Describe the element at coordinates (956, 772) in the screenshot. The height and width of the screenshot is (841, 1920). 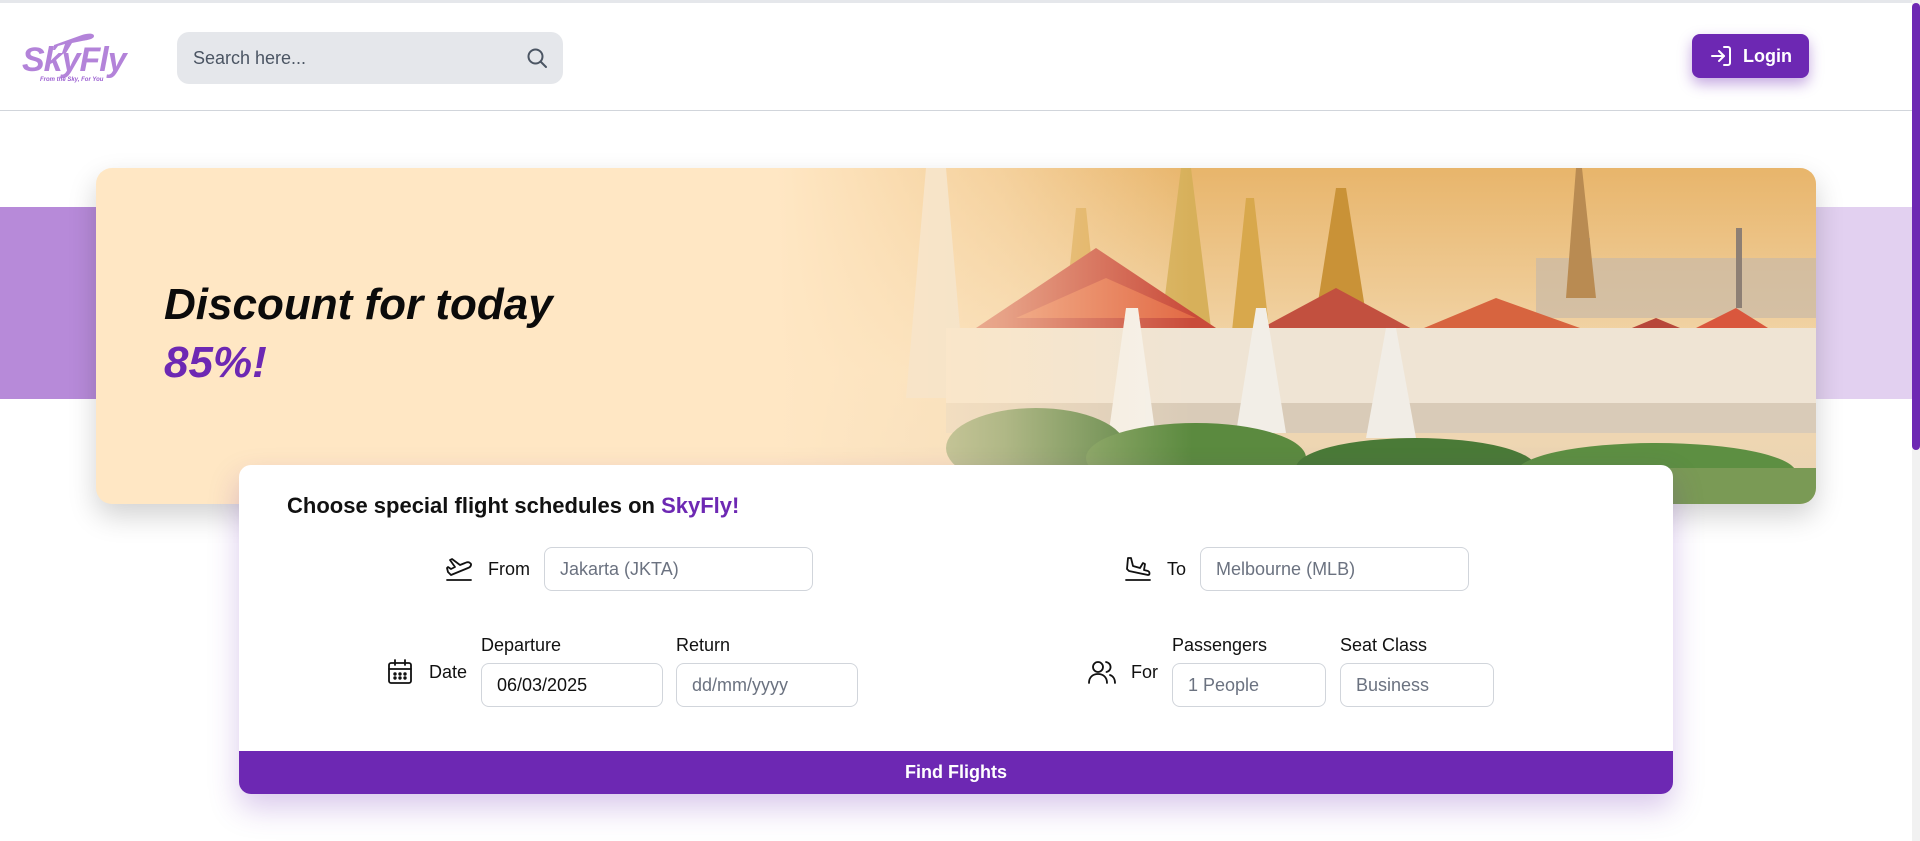
I see `find-flights-button: Find Flights` at that location.